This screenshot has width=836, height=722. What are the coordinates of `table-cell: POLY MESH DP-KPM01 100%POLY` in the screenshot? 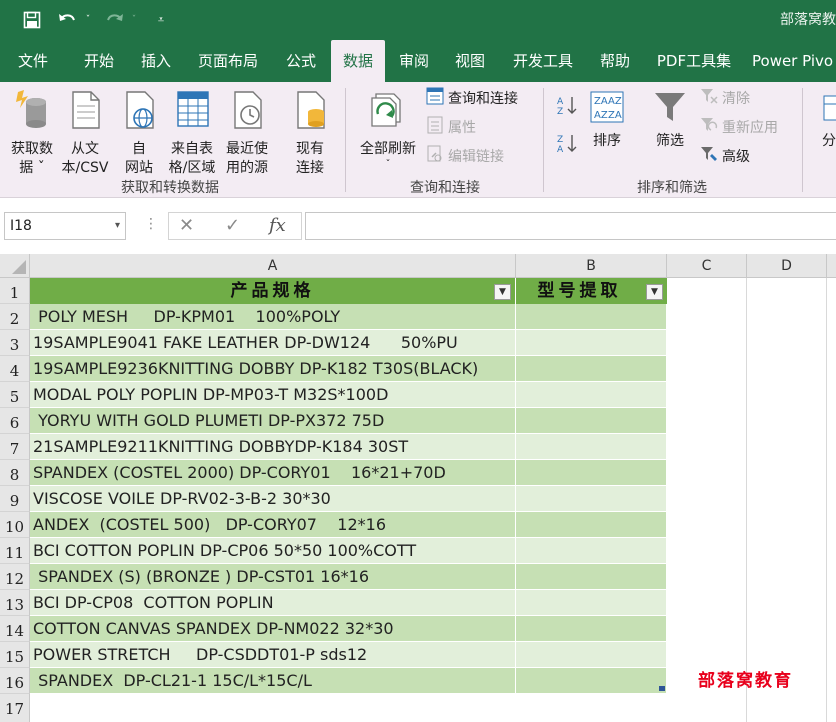 It's located at (273, 317).